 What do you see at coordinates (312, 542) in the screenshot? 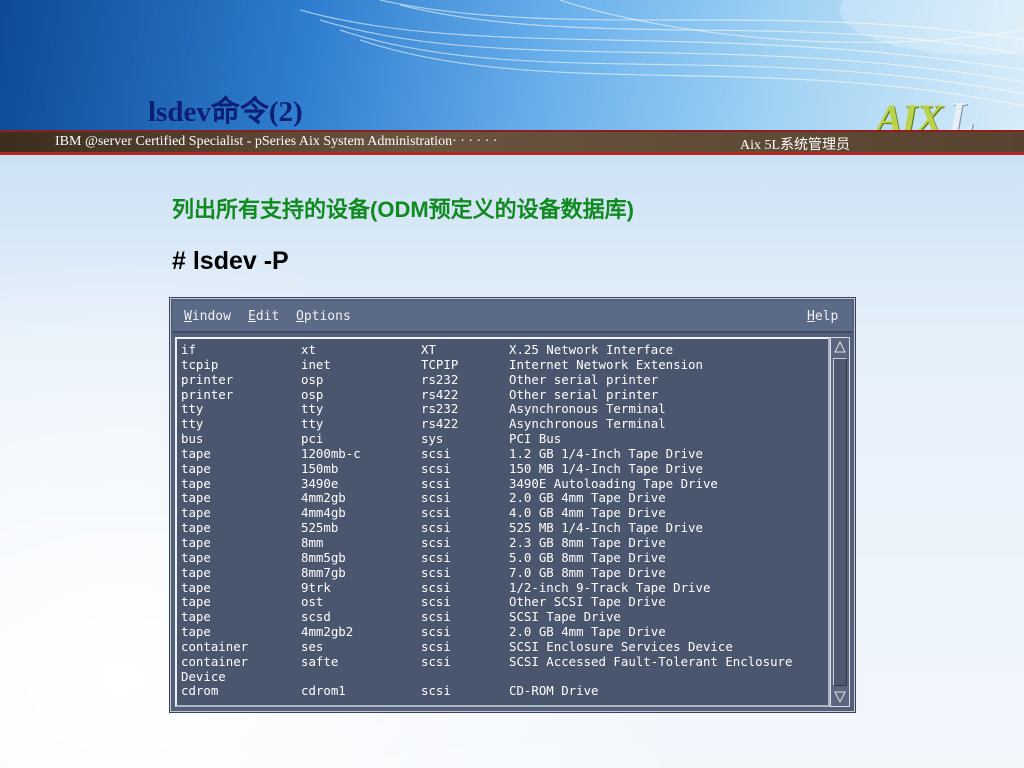
I see `device-type: 8mm` at bounding box center [312, 542].